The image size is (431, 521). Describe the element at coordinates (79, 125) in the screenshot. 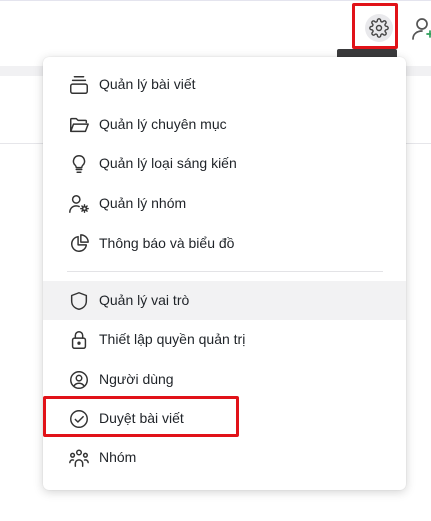

I see `folder-icon` at that location.